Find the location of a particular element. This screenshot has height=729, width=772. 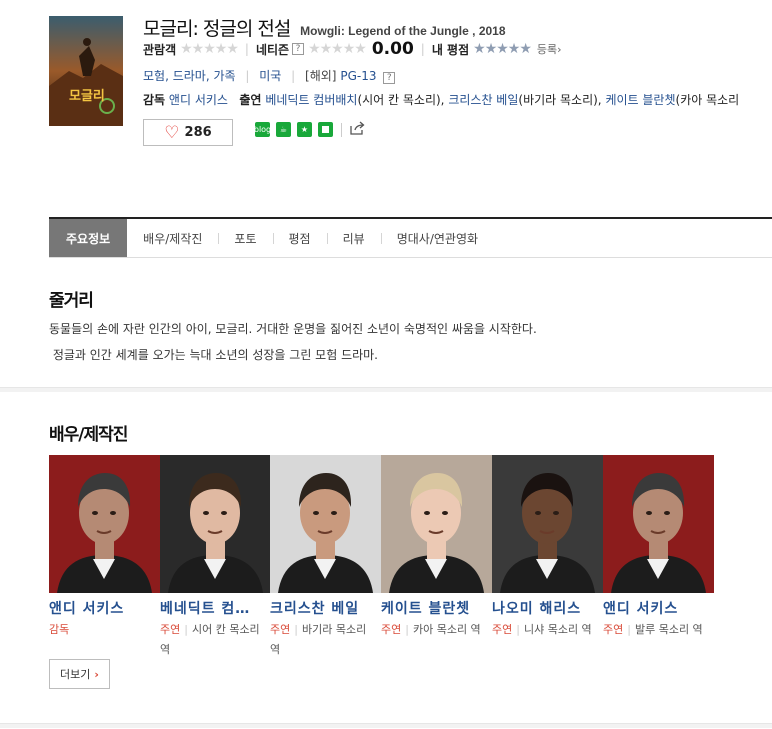

cast-role: 주연 | 카아 목소리 역 is located at coordinates (431, 629).